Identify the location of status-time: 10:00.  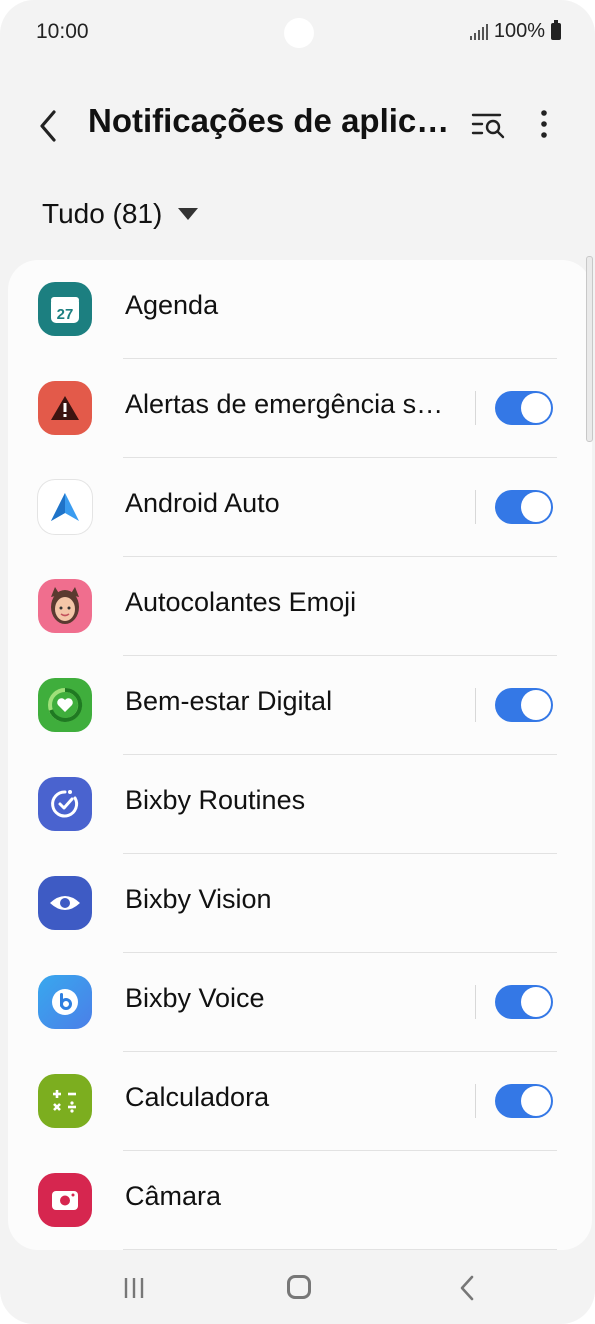
(62, 31).